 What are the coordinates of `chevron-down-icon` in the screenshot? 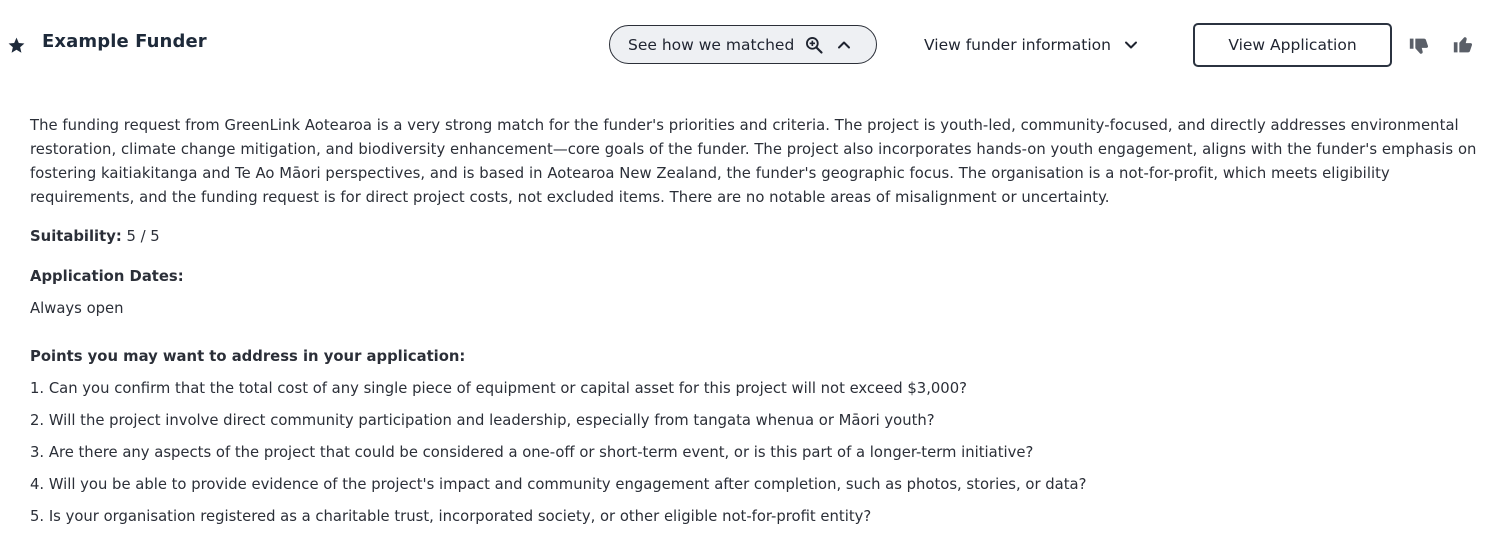 It's located at (1130, 45).